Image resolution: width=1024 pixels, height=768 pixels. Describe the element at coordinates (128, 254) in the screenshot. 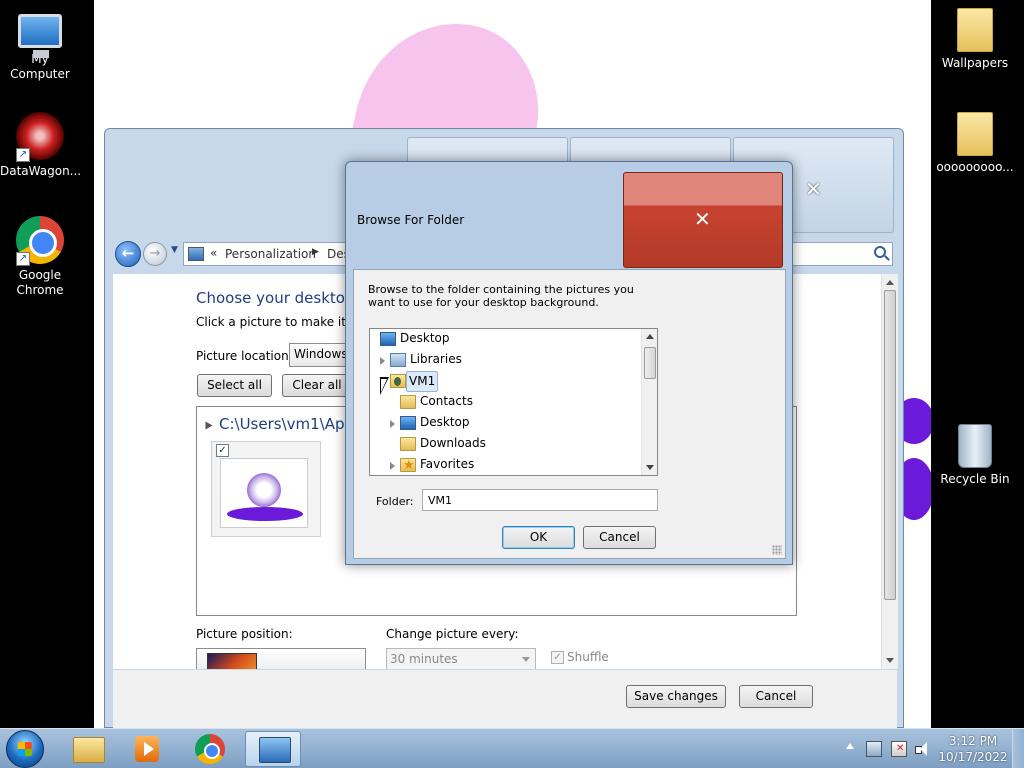

I see `back-button: ←` at that location.